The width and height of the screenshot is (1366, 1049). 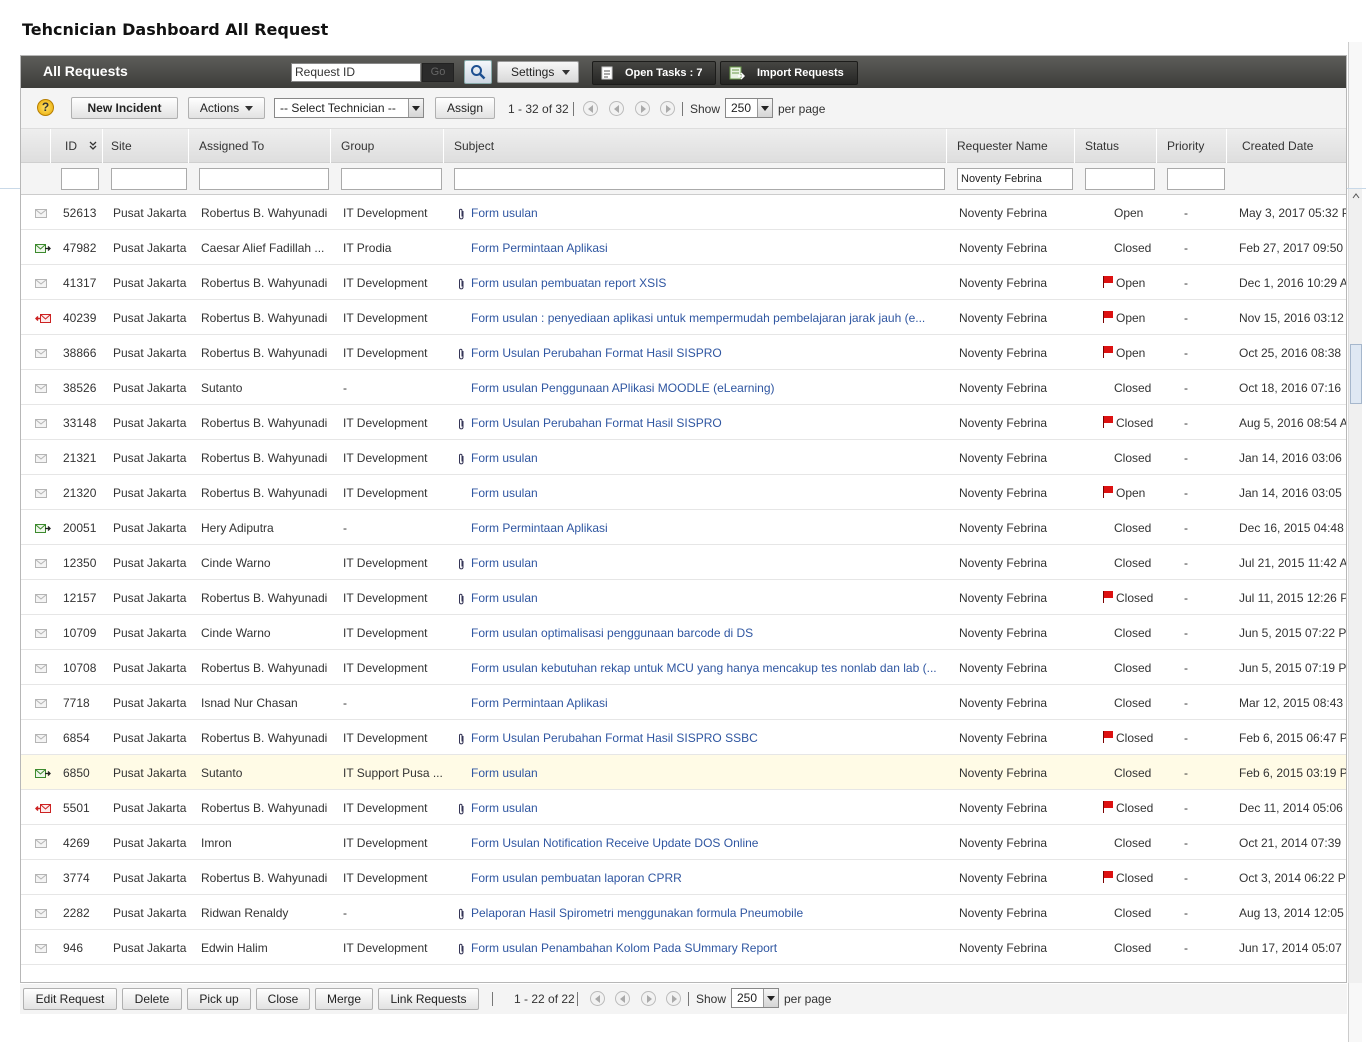 What do you see at coordinates (260, 146) in the screenshot?
I see `col-assigned-to: Assigned To` at bounding box center [260, 146].